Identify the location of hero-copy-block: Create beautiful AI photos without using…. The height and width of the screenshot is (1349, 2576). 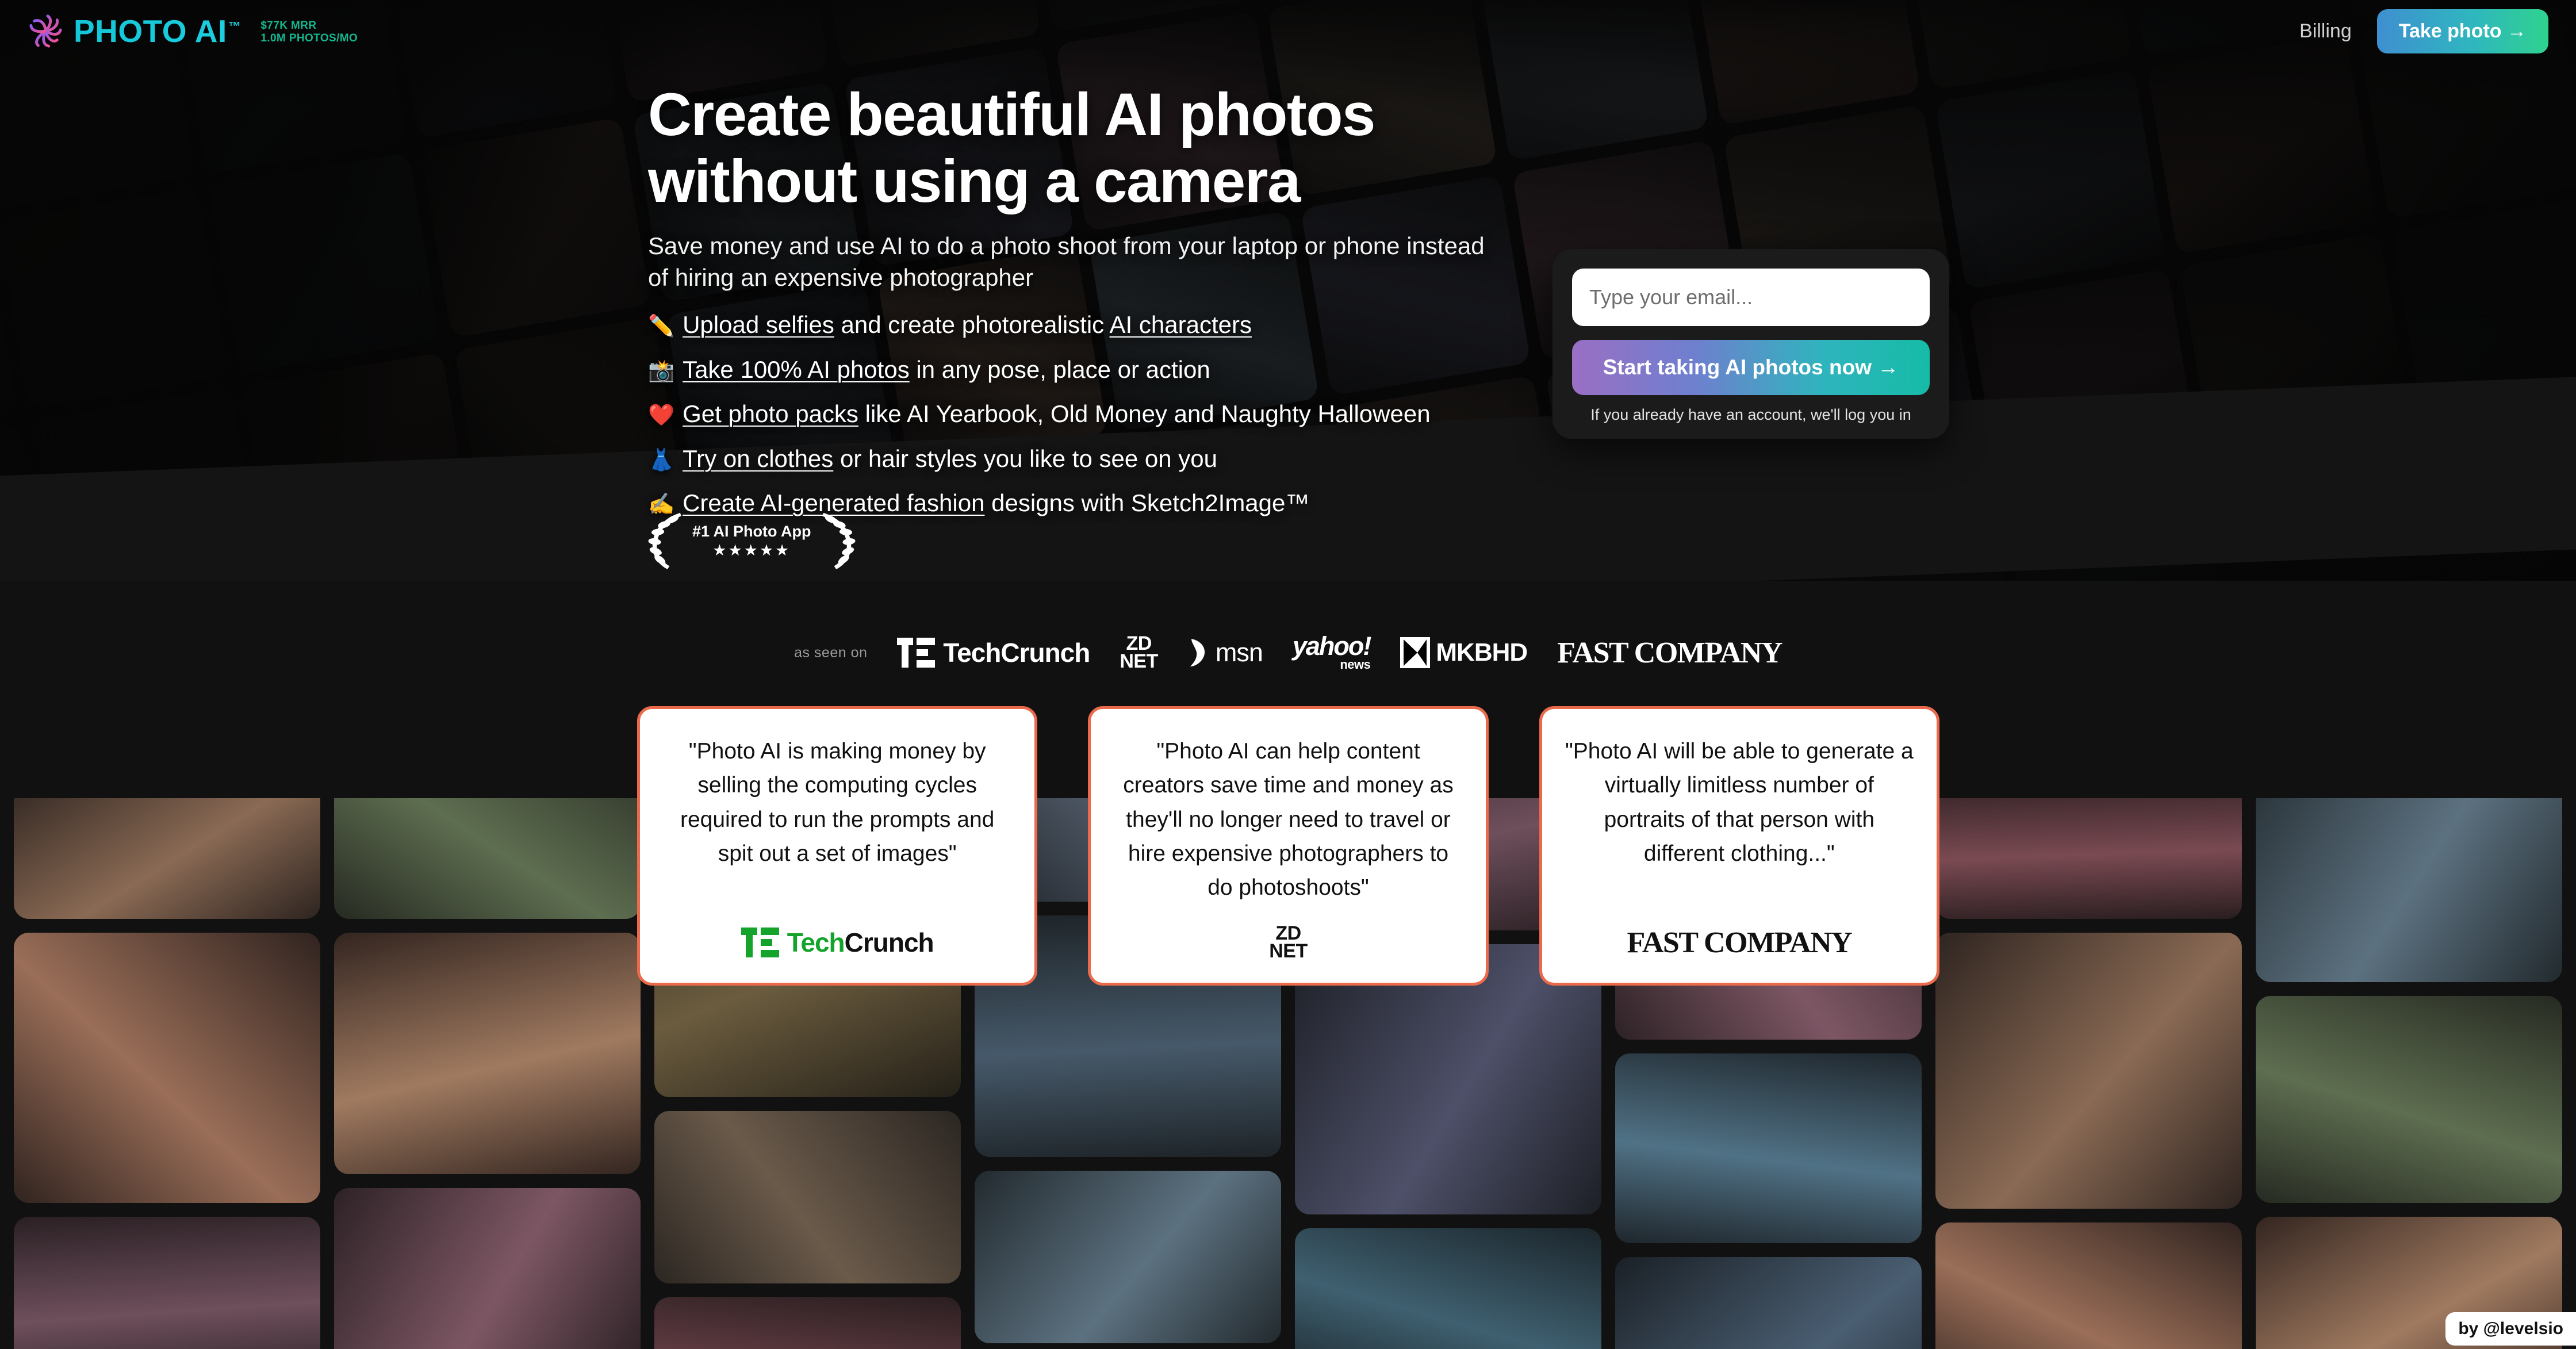
(1068, 300).